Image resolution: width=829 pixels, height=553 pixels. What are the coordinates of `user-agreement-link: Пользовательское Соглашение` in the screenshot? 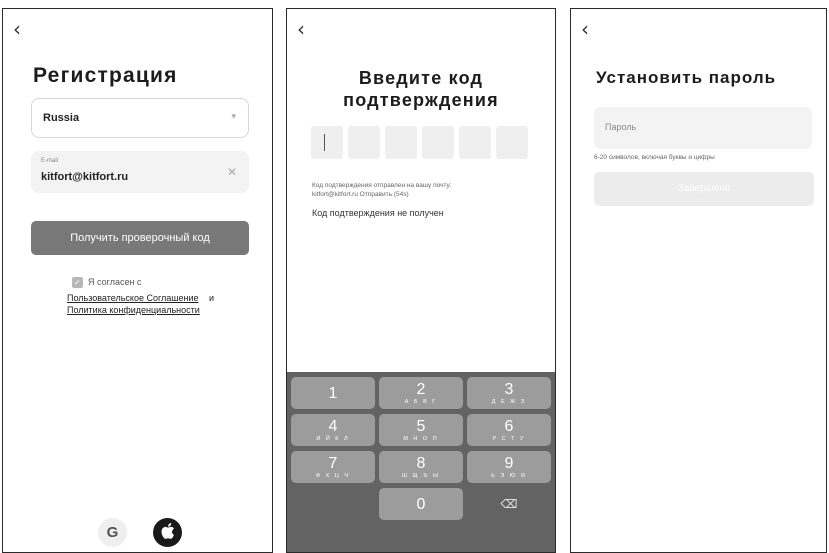 It's located at (133, 298).